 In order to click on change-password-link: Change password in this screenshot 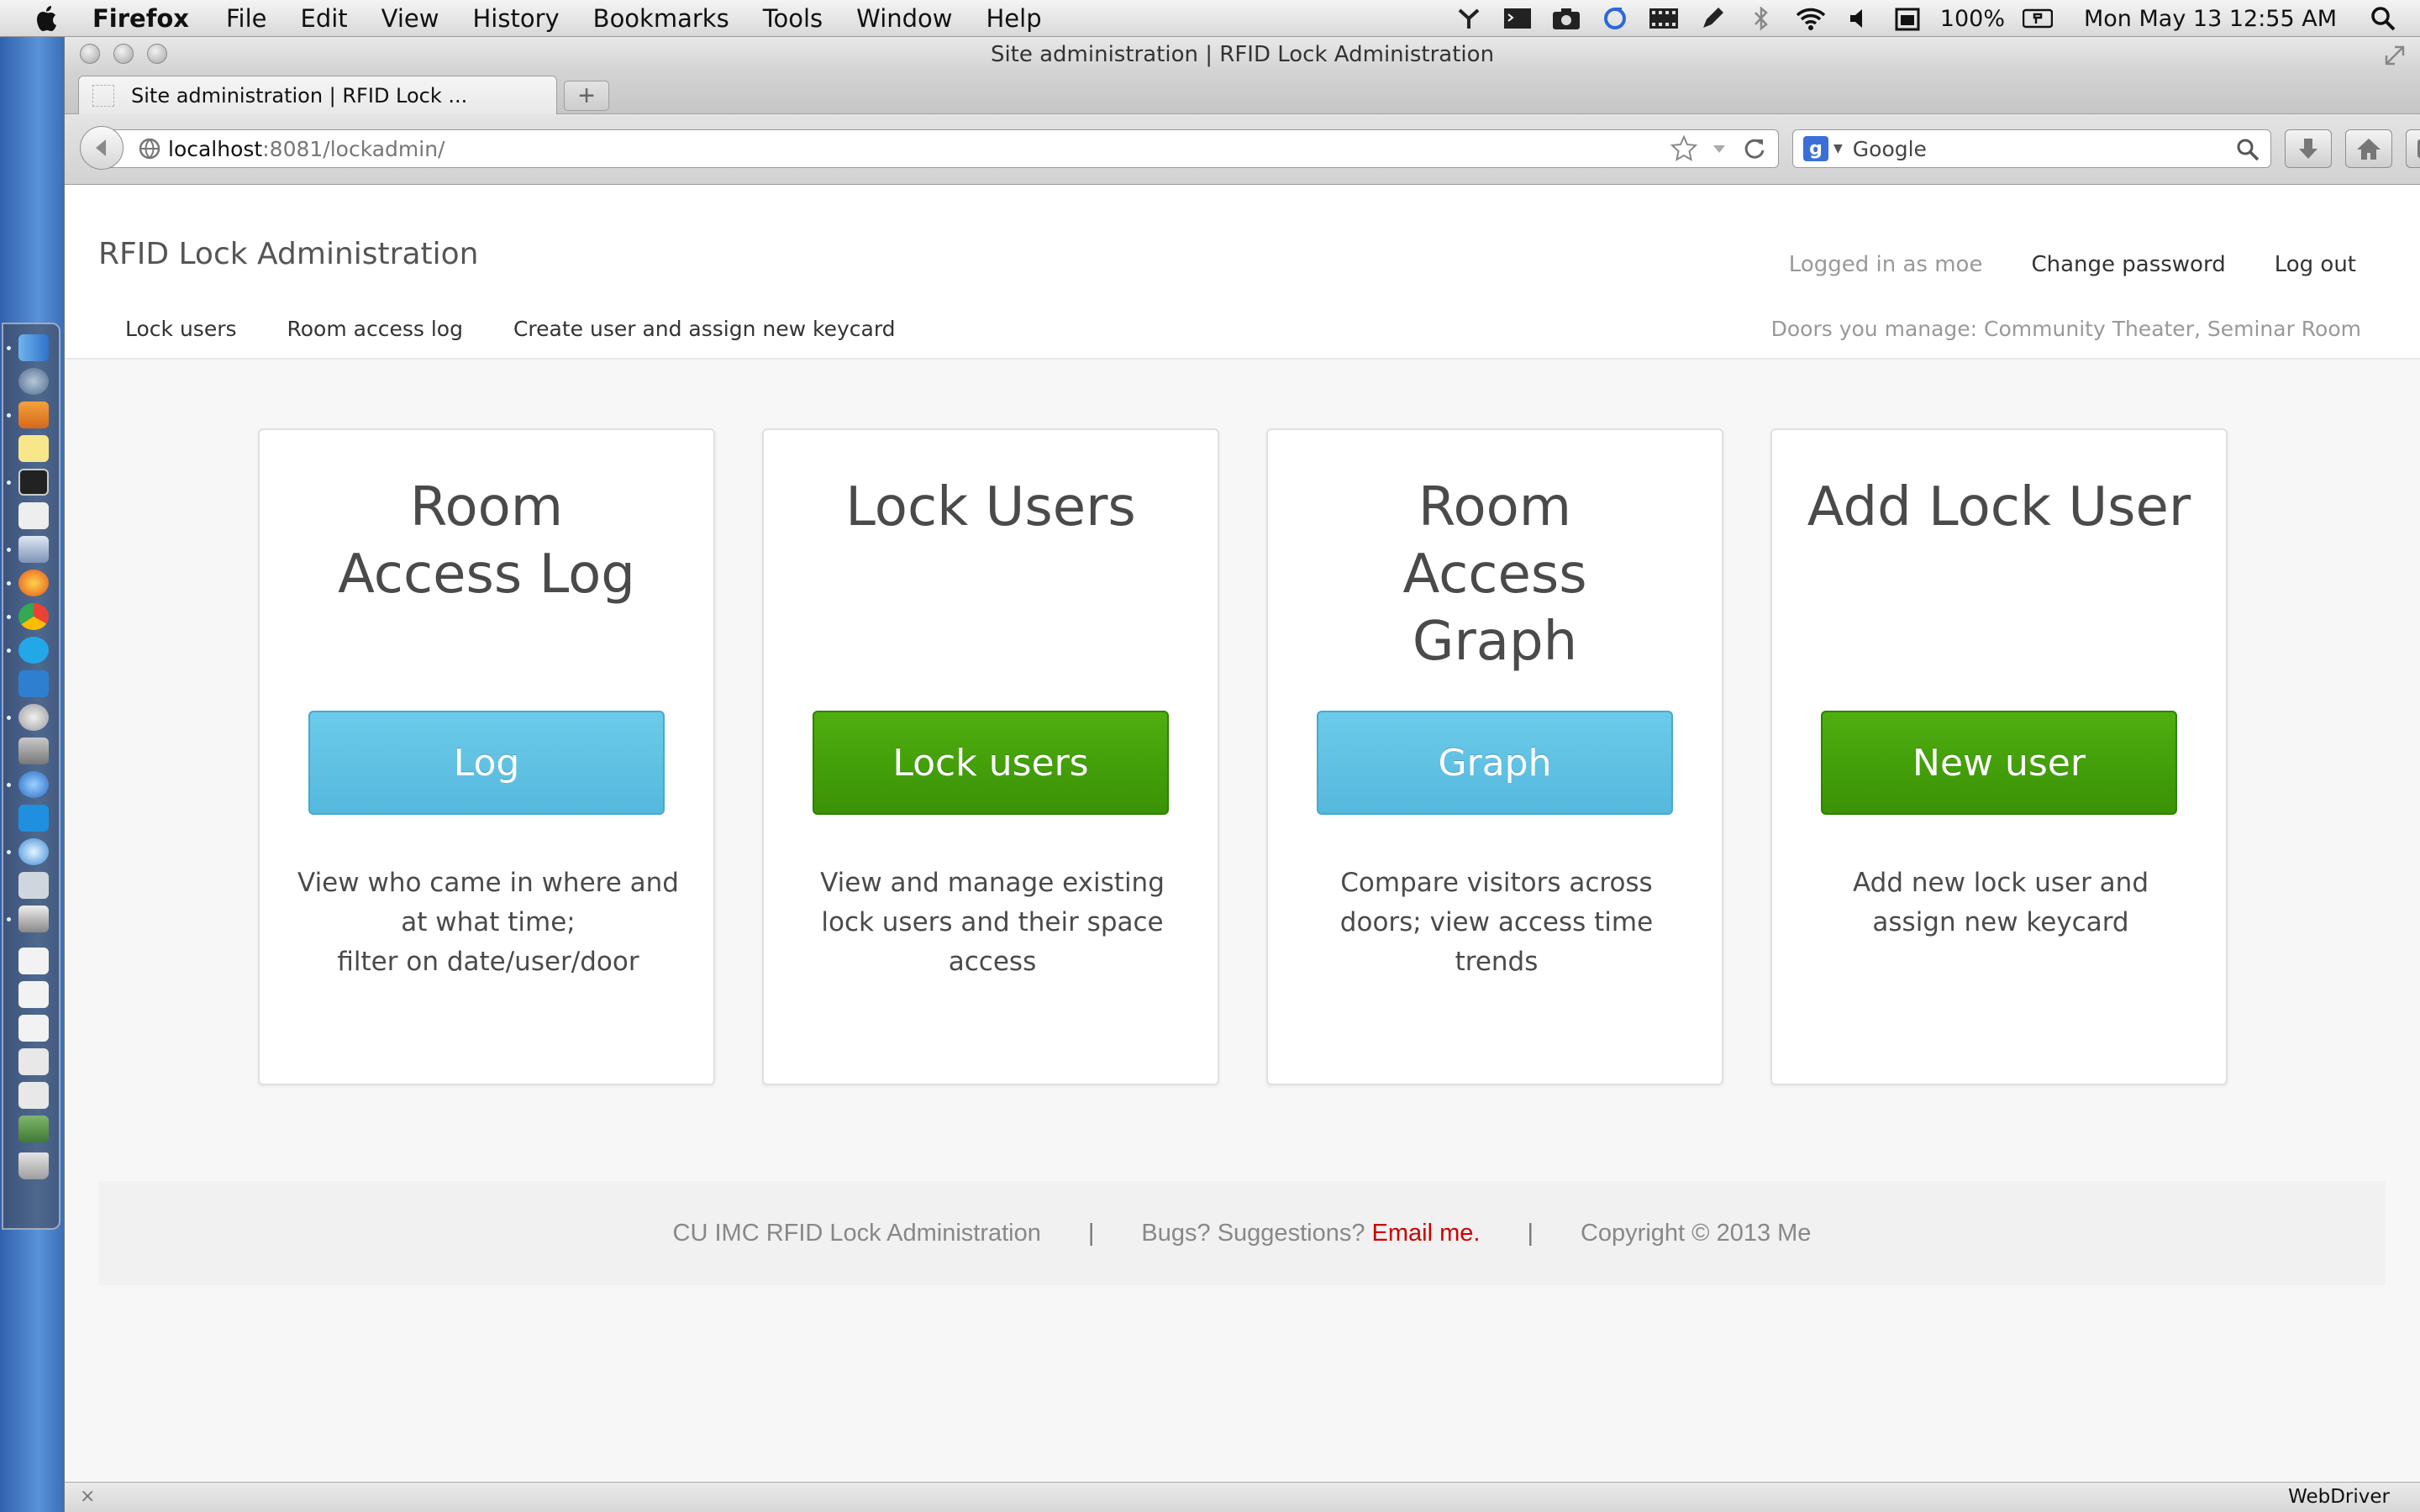, I will do `click(2128, 264)`.